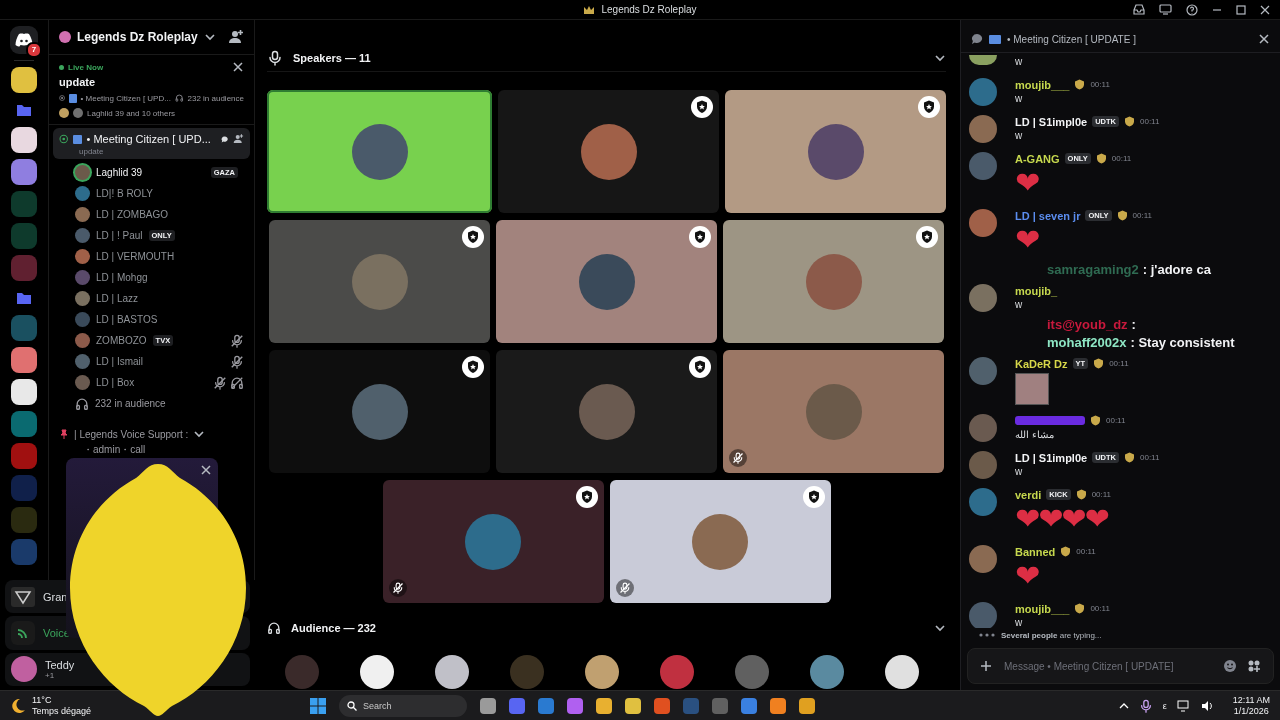 The width and height of the screenshot is (1280, 720). What do you see at coordinates (61, 67) in the screenshot?
I see `live-dot-icon` at bounding box center [61, 67].